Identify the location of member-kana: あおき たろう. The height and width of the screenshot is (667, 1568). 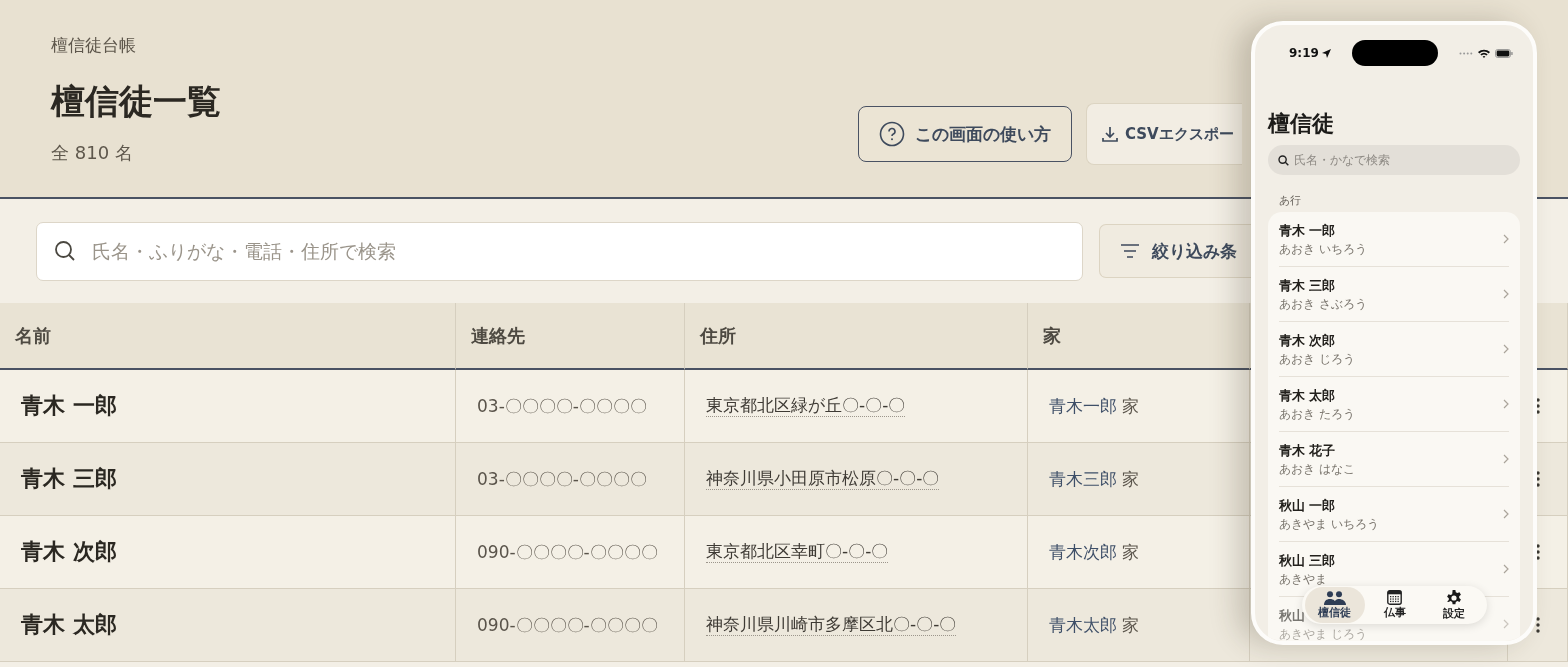
(1317, 414).